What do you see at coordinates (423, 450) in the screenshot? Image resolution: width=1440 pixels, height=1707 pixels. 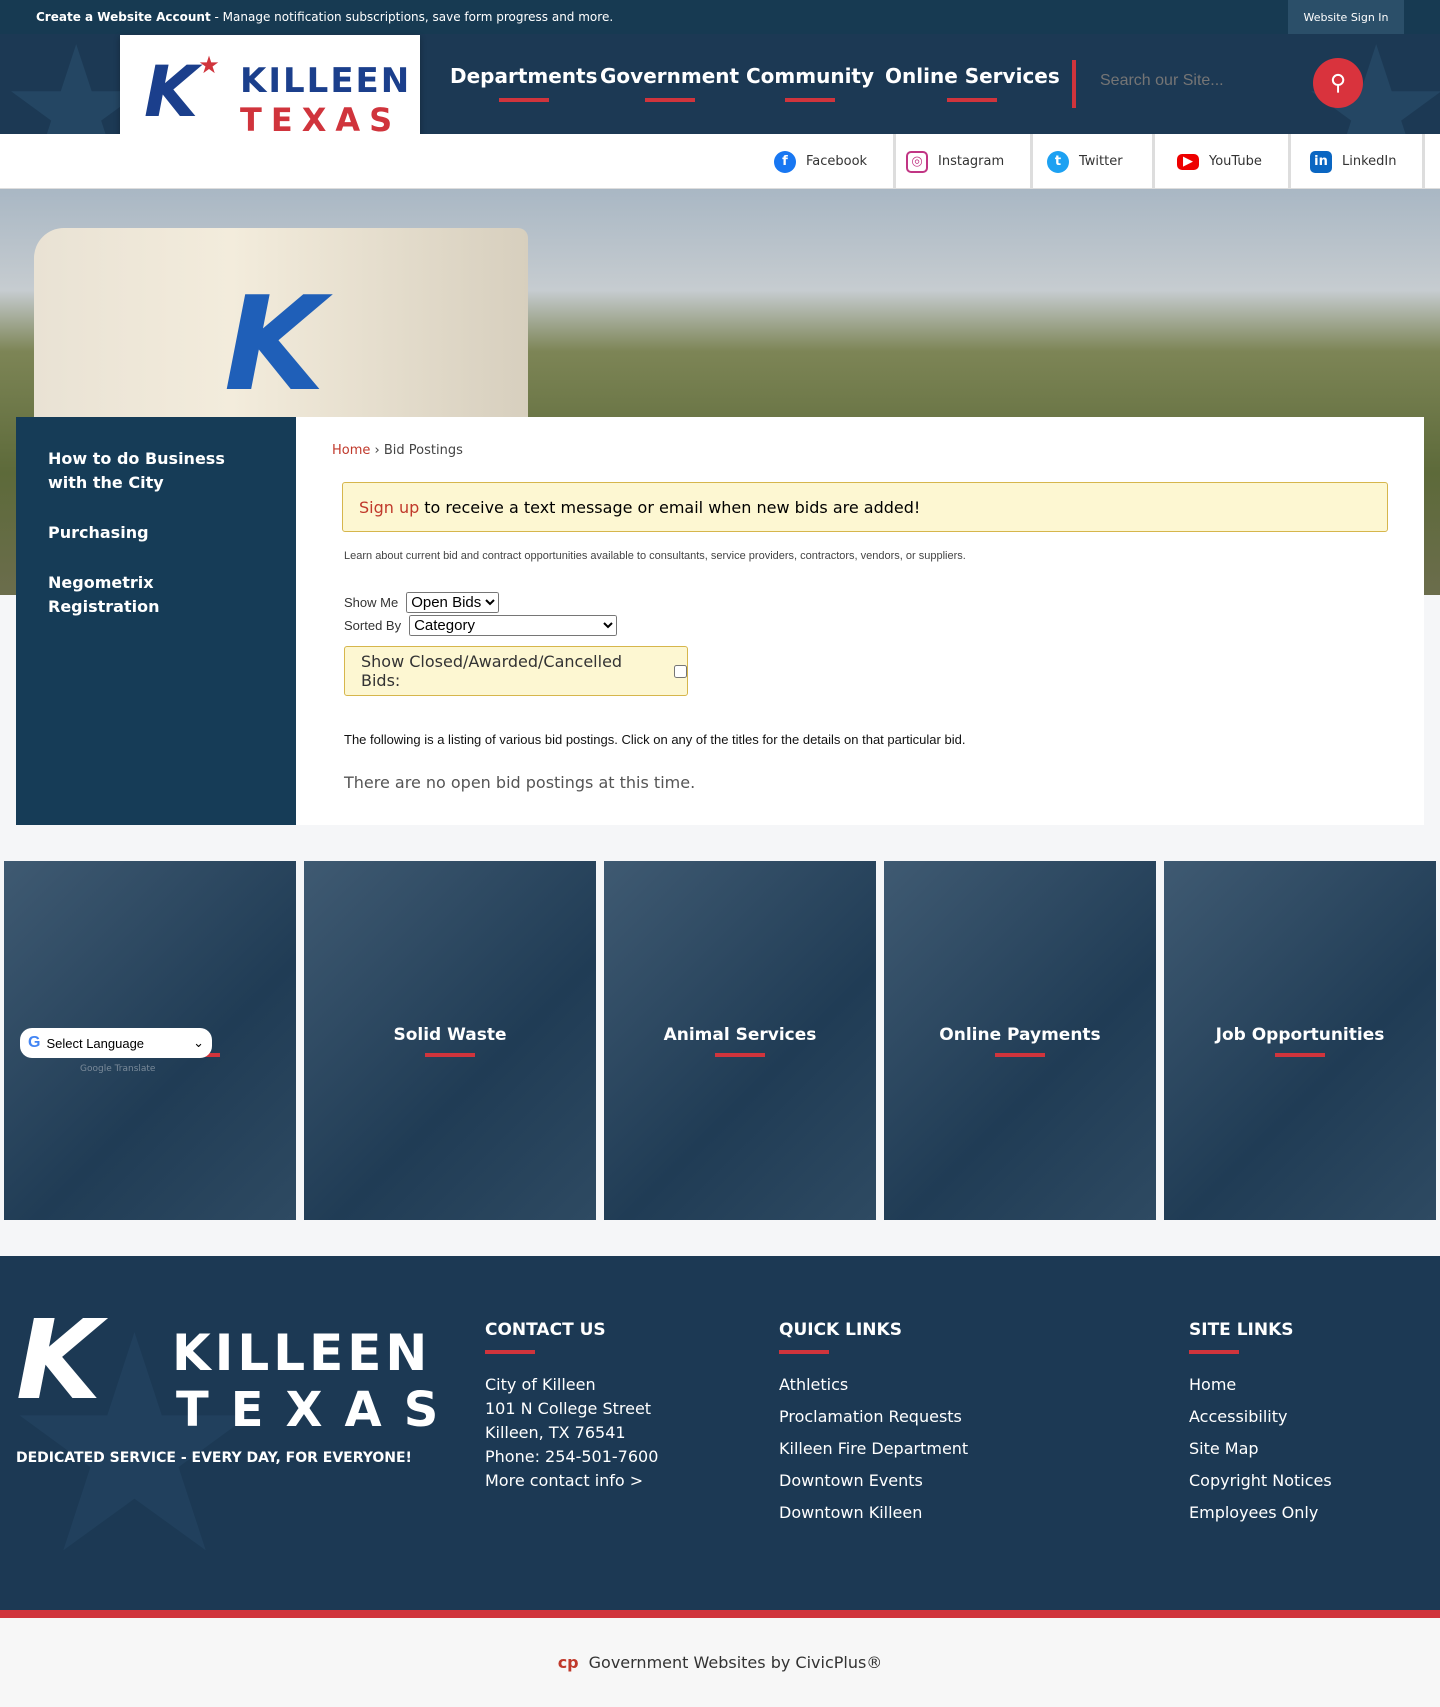 I see `breadcrumb-current: Bid Postings` at bounding box center [423, 450].